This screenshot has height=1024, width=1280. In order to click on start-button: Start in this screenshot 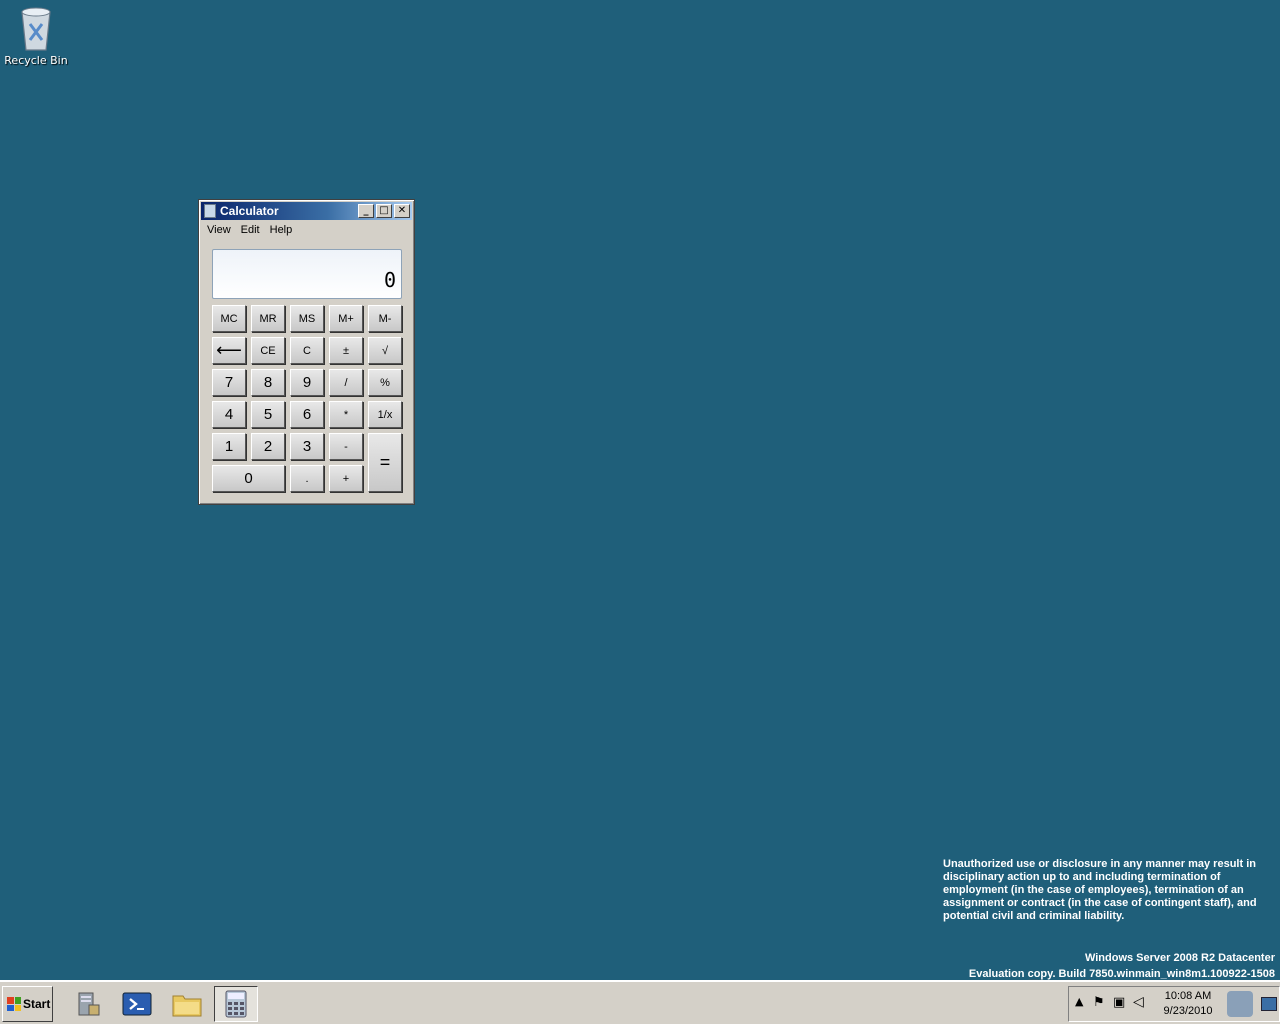, I will do `click(27, 1004)`.